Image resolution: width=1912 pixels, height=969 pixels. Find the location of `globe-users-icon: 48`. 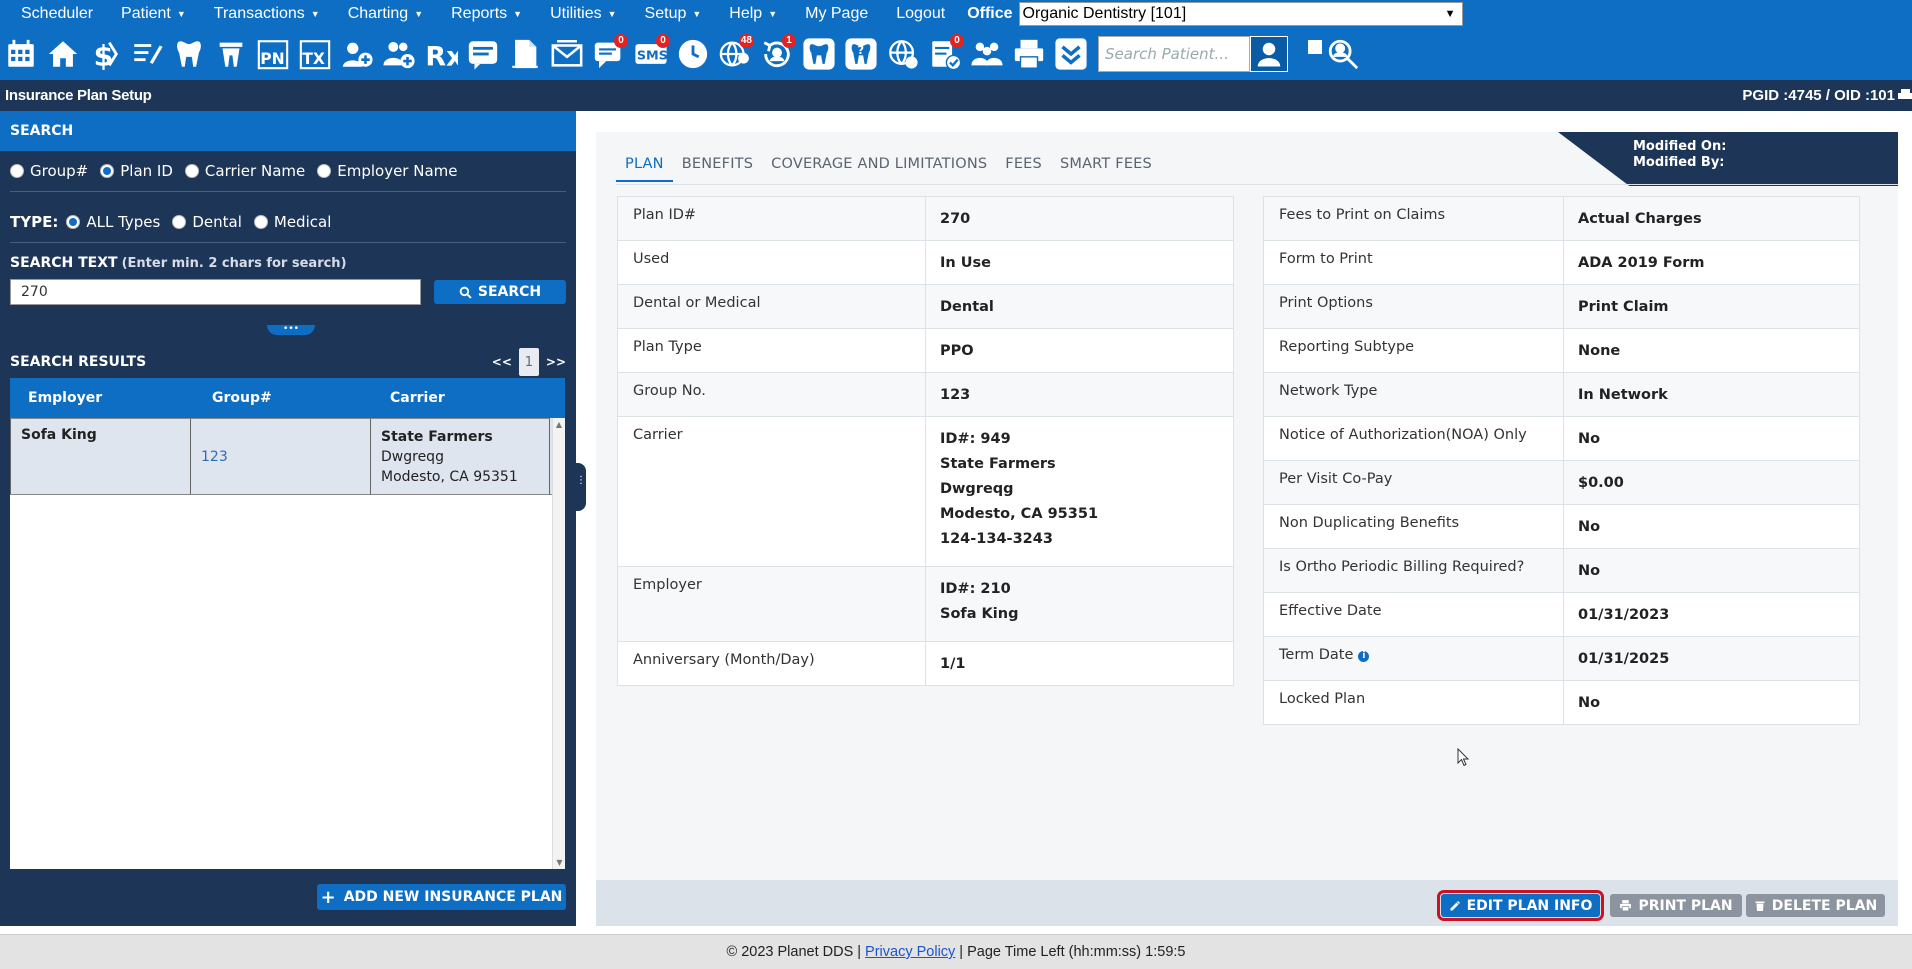

globe-users-icon: 48 is located at coordinates (735, 53).